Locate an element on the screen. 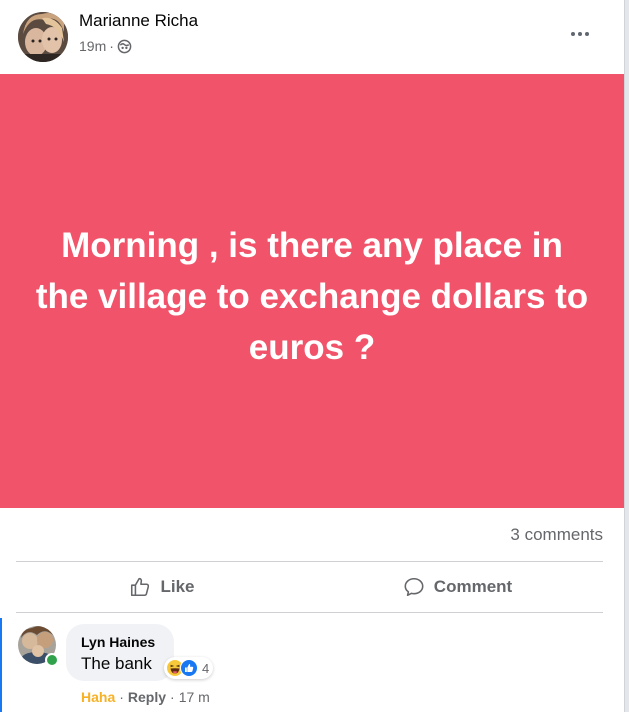 Image resolution: width=629 pixels, height=712 pixels. comments-count-link: 3 comments is located at coordinates (556, 535).